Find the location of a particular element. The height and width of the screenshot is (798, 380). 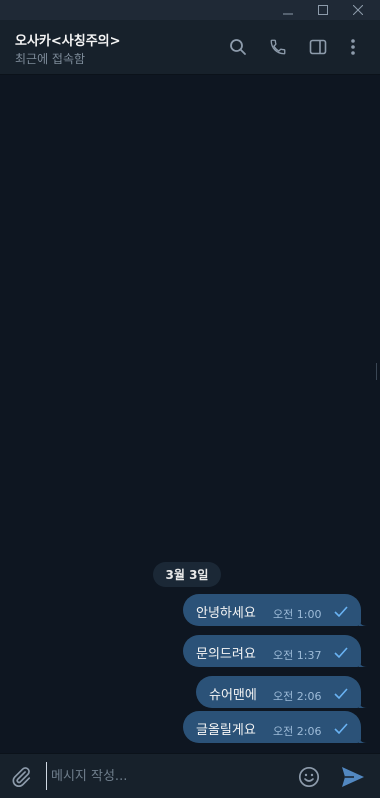

maximize-icon is located at coordinates (323, 10).